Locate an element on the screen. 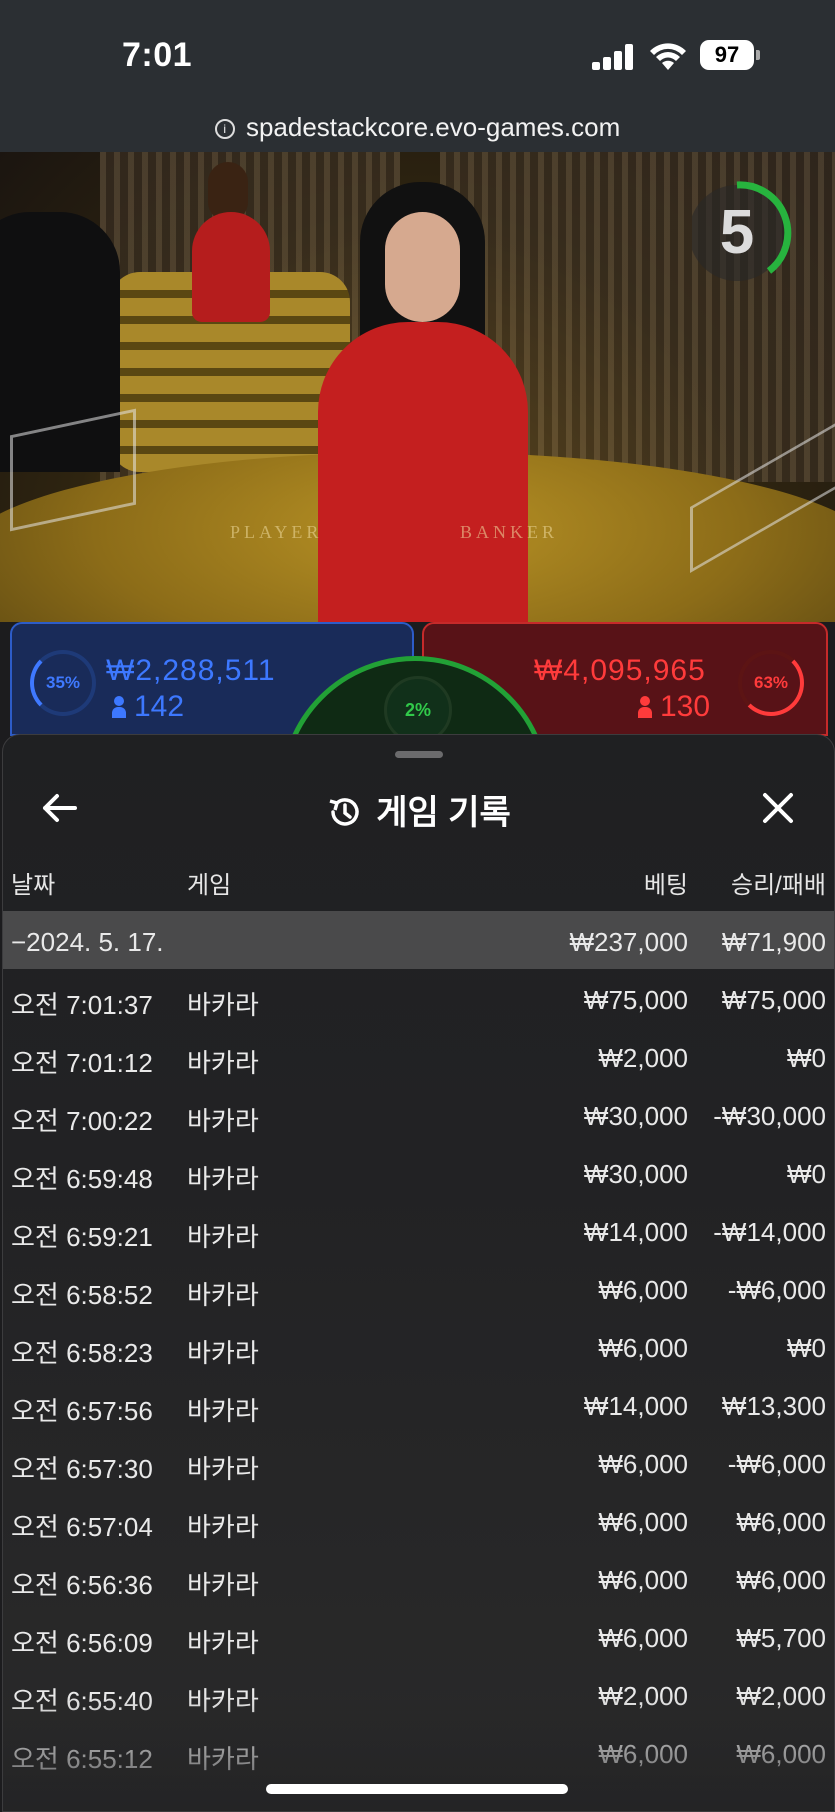  row-win-loss: ₩75,000 is located at coordinates (773, 1000).